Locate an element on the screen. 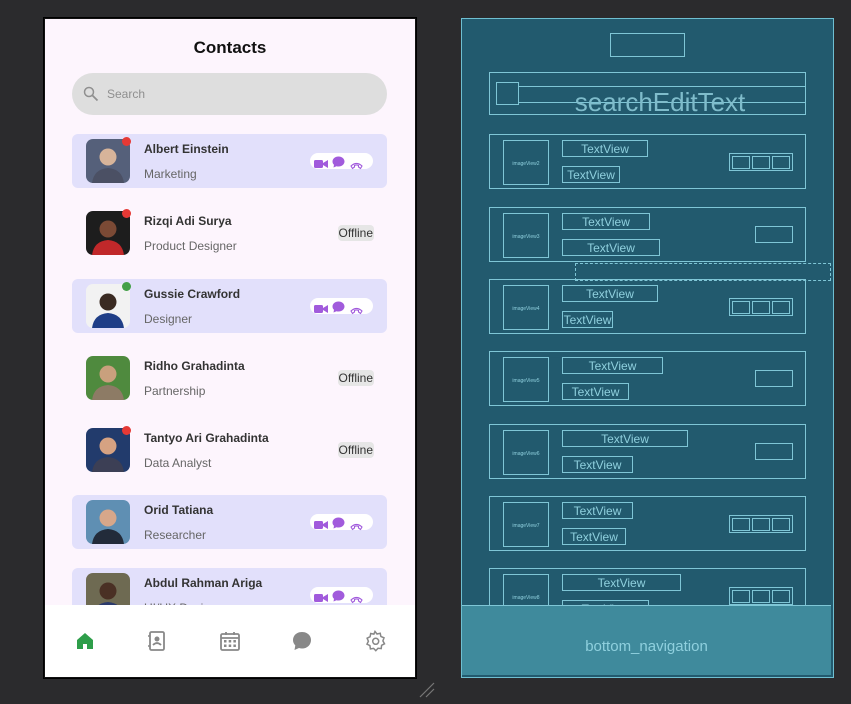  contact-name: Ridho Grahadinta is located at coordinates (194, 366).